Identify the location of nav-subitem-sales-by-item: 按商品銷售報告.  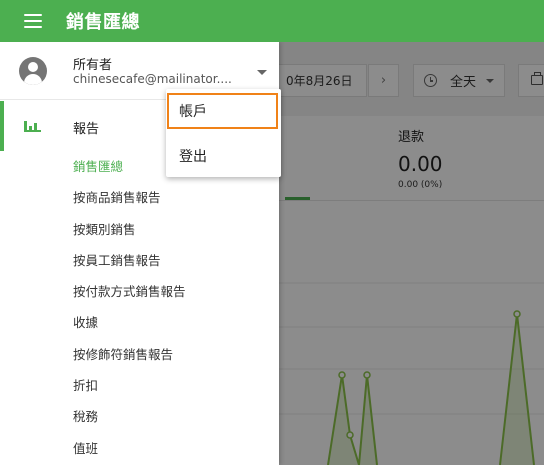
(139, 197).